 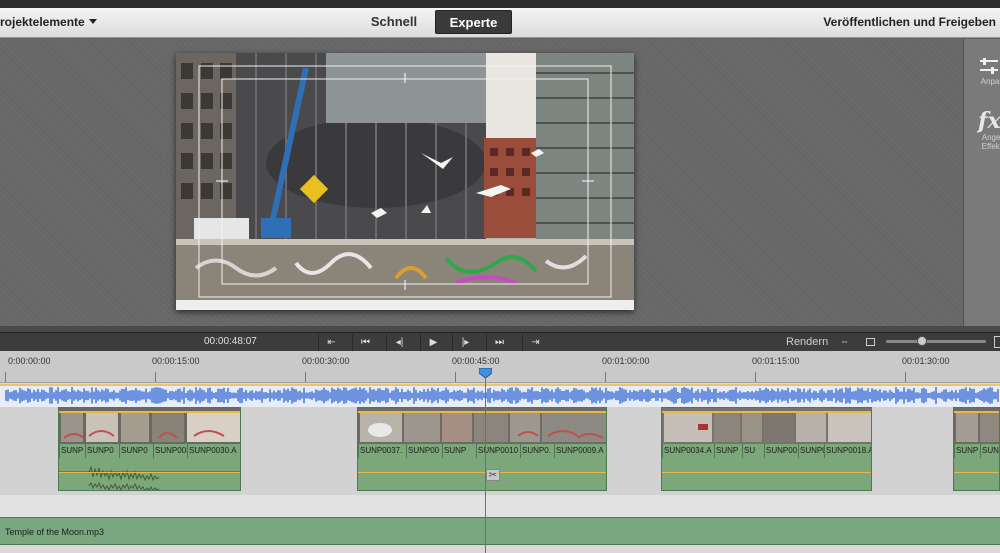 I want to click on next-edit-button: ⏭, so click(x=499, y=342).